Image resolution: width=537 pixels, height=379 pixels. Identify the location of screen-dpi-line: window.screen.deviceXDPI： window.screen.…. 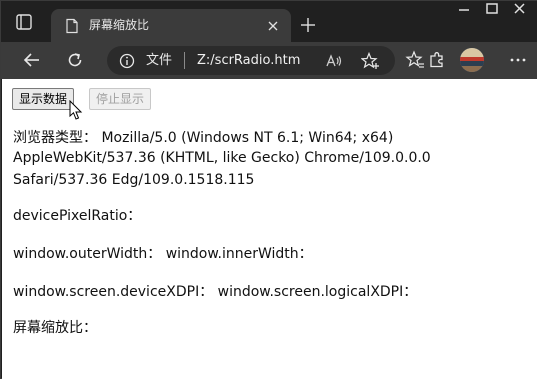
(215, 292).